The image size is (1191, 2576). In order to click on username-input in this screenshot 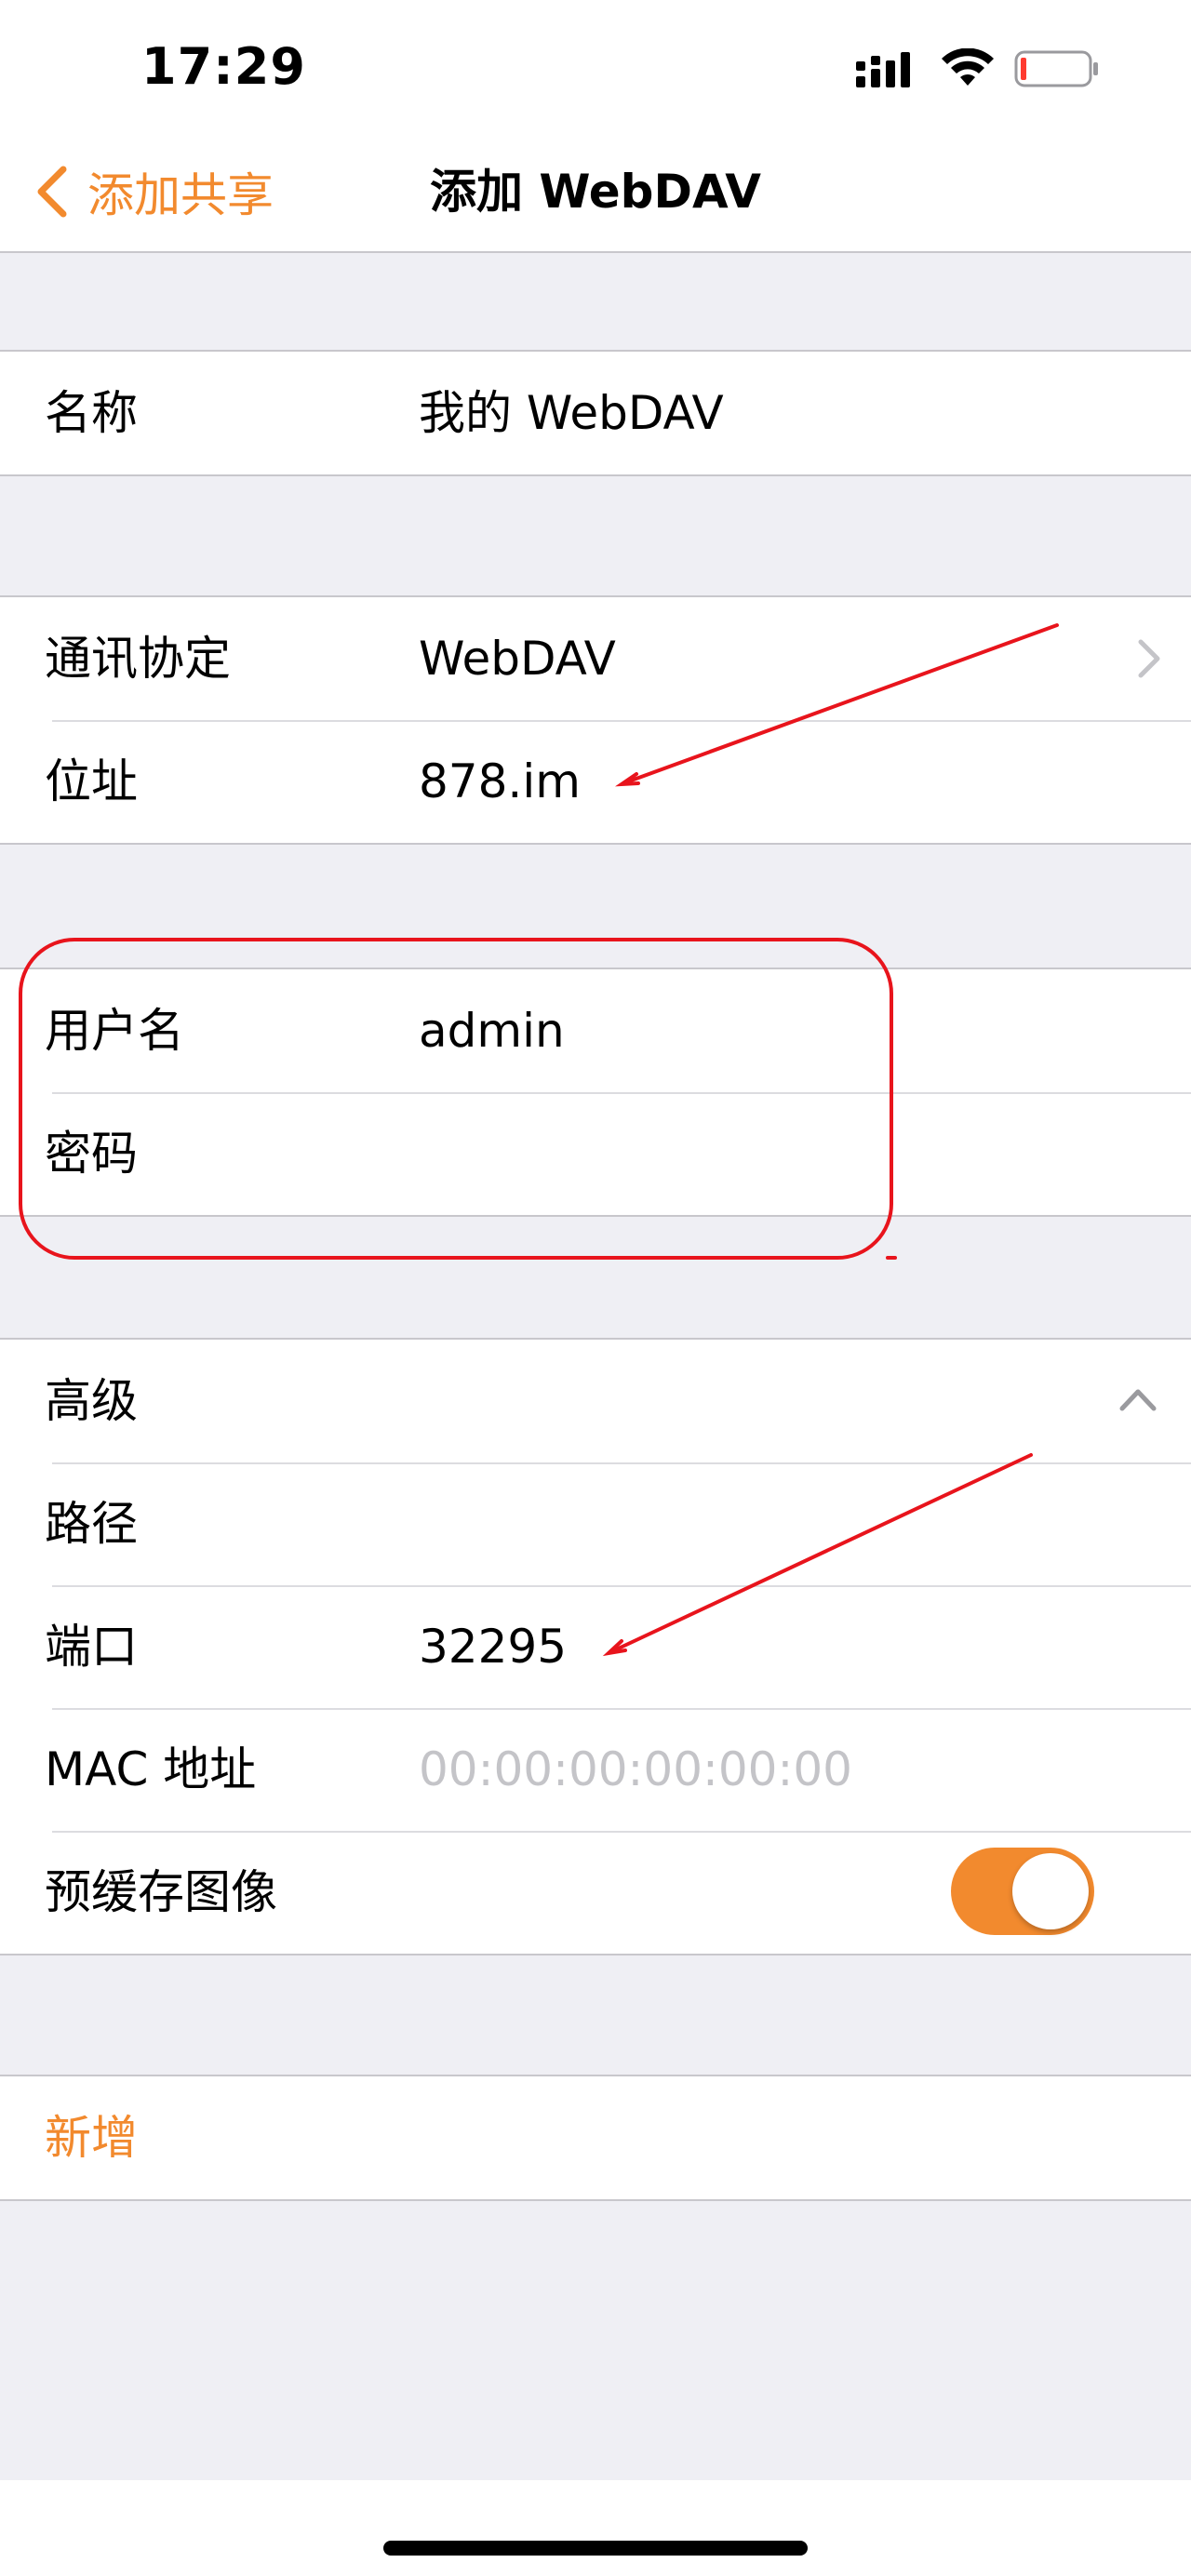, I will do `click(744, 1030)`.